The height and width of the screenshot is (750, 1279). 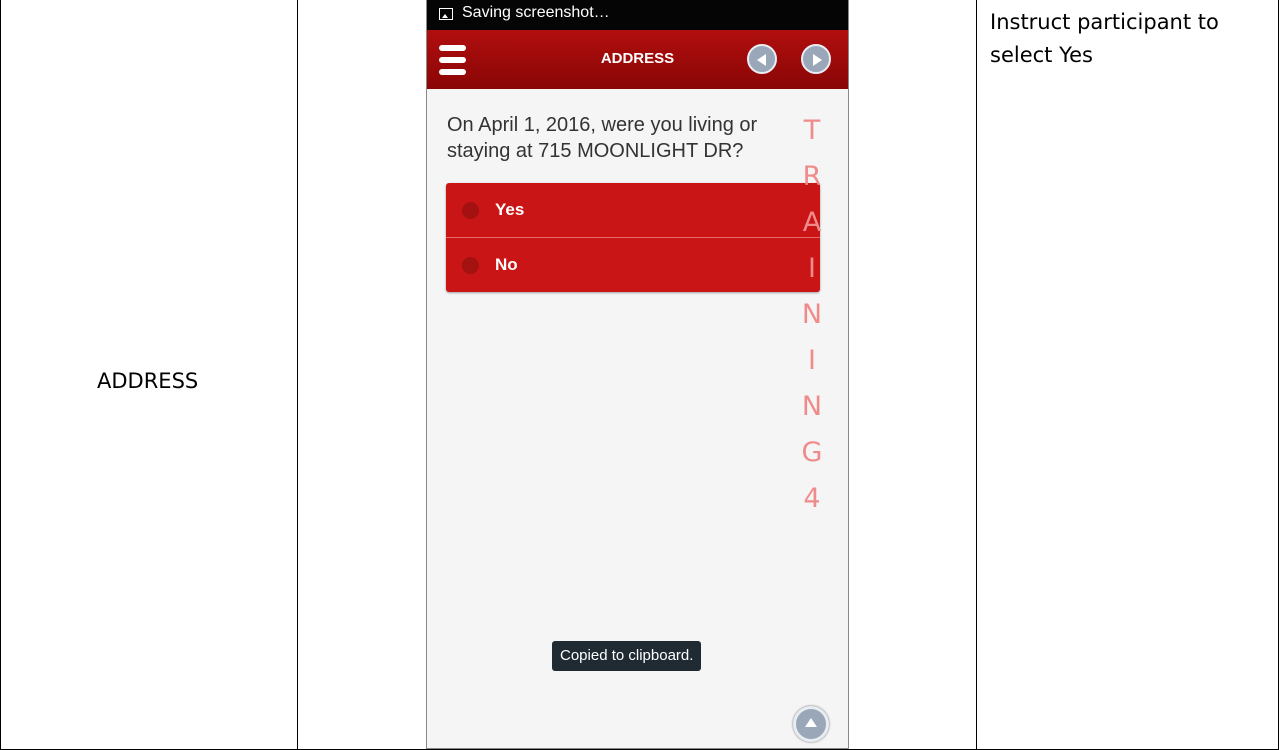 I want to click on answer-options: Yes No, so click(x=633, y=237).